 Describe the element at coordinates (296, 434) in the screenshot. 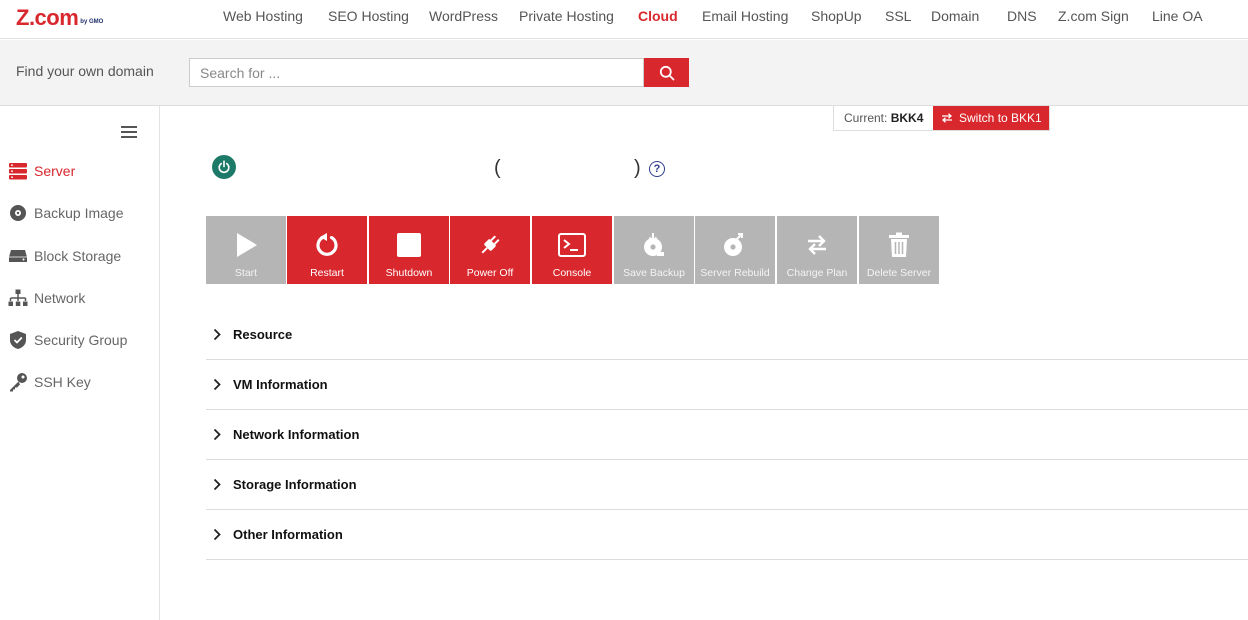

I see `section-title: Network Information` at that location.